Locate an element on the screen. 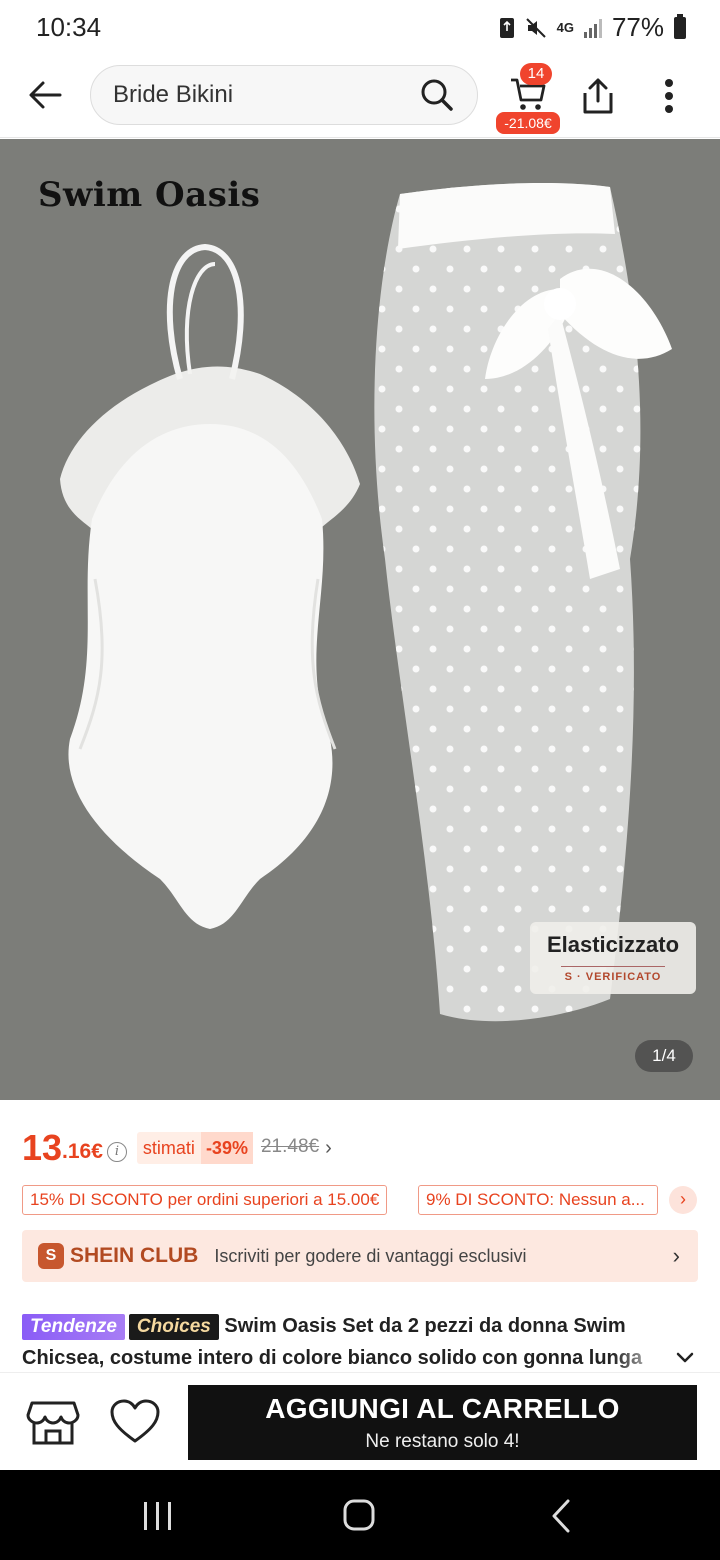 The width and height of the screenshot is (720, 1560). tag-trend: Tendenze is located at coordinates (73, 1326).